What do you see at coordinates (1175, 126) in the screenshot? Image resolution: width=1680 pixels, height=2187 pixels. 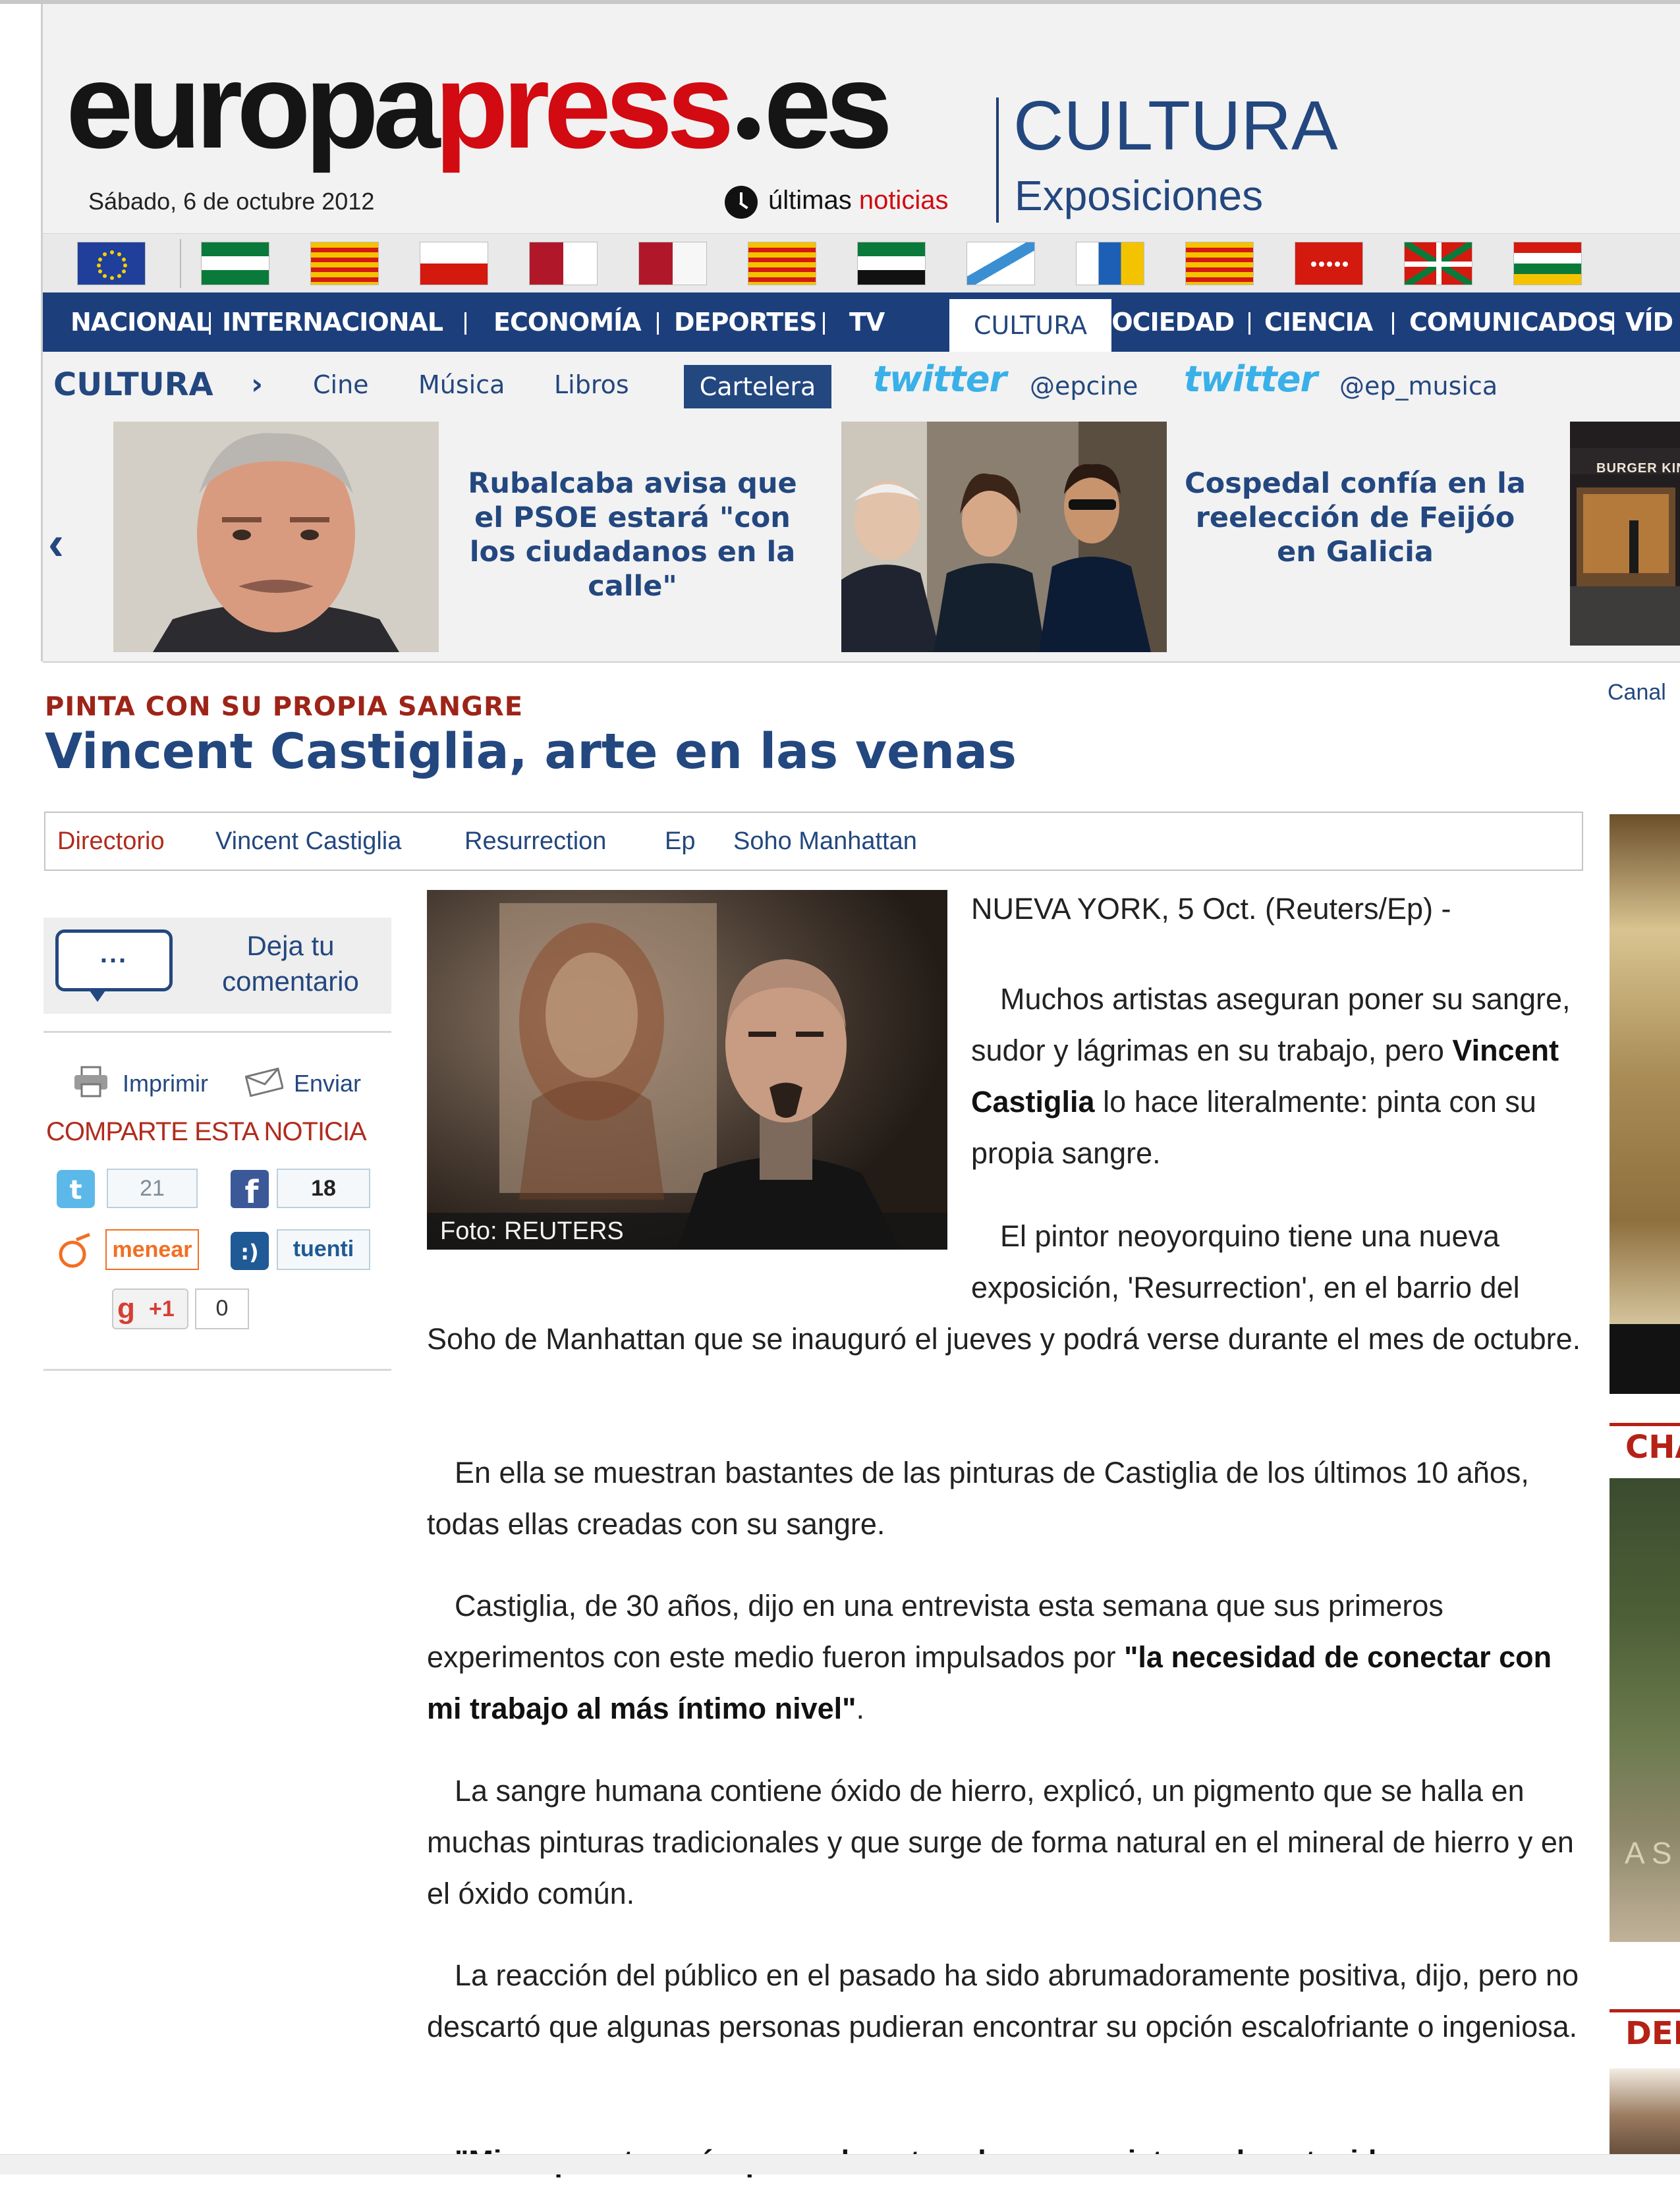 I see `section-title: CULTURA` at bounding box center [1175, 126].